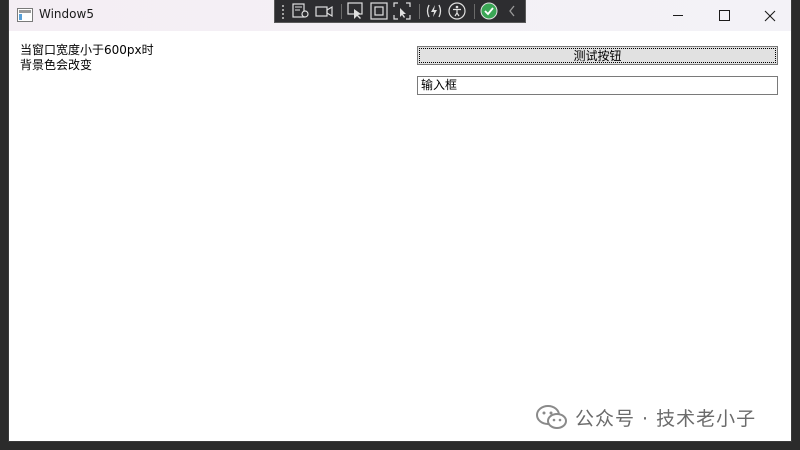  I want to click on live-visual-tree-button, so click(301, 11).